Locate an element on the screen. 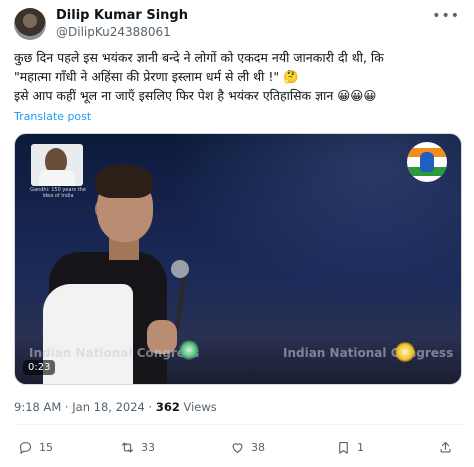 Image resolution: width=474 pixels, height=467 pixels. translate-post-link: Translate post is located at coordinates (52, 116).